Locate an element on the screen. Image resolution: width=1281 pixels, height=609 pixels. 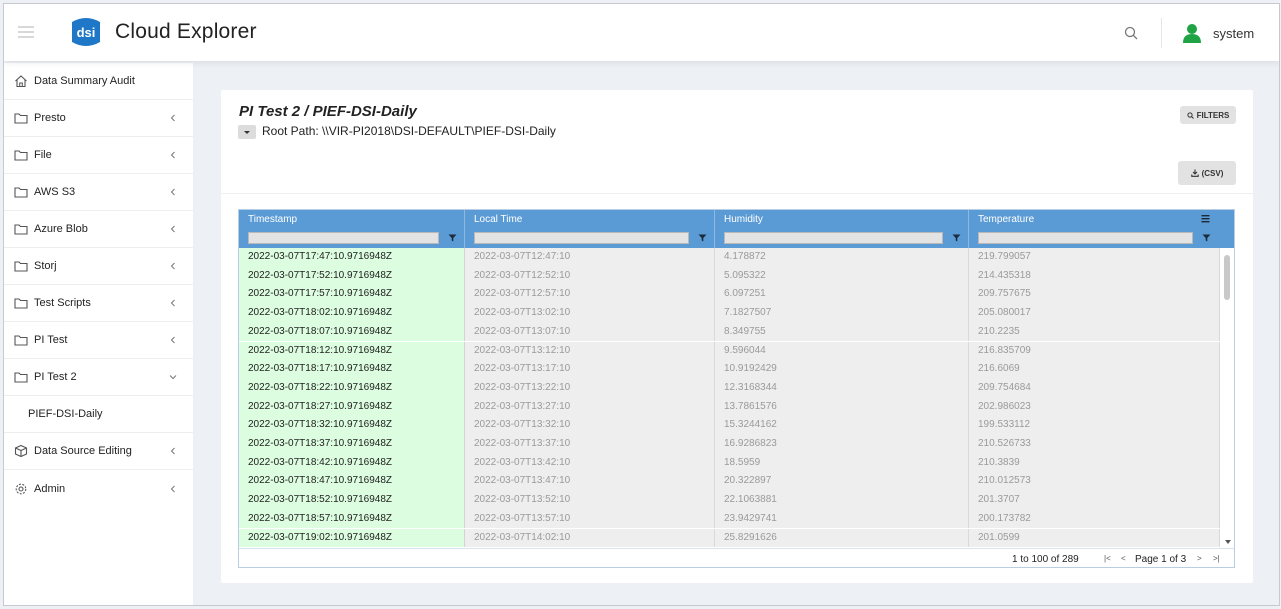
column-header-humidity: Humidity is located at coordinates (842, 229).